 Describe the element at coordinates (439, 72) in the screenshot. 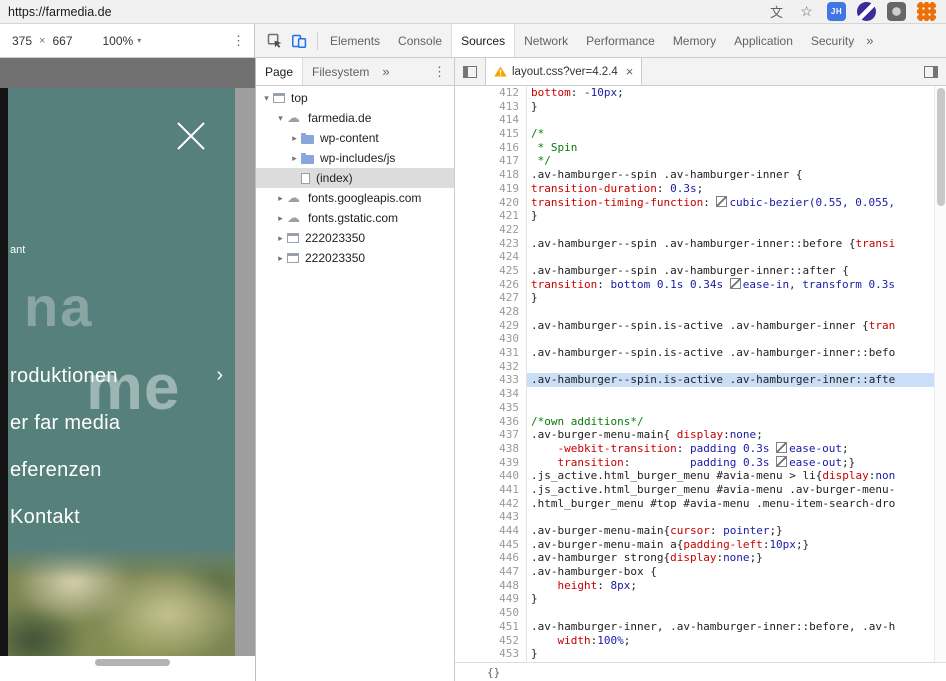

I see `sidebar-menu-icon: ⋮` at that location.